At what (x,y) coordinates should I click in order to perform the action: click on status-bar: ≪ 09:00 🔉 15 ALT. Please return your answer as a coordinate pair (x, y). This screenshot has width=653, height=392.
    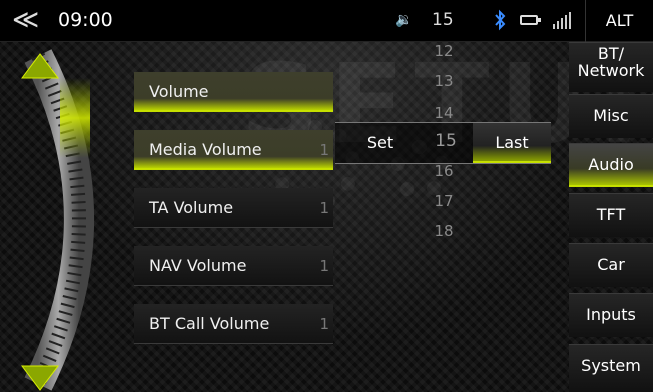
    Looking at the image, I should click on (326, 21).